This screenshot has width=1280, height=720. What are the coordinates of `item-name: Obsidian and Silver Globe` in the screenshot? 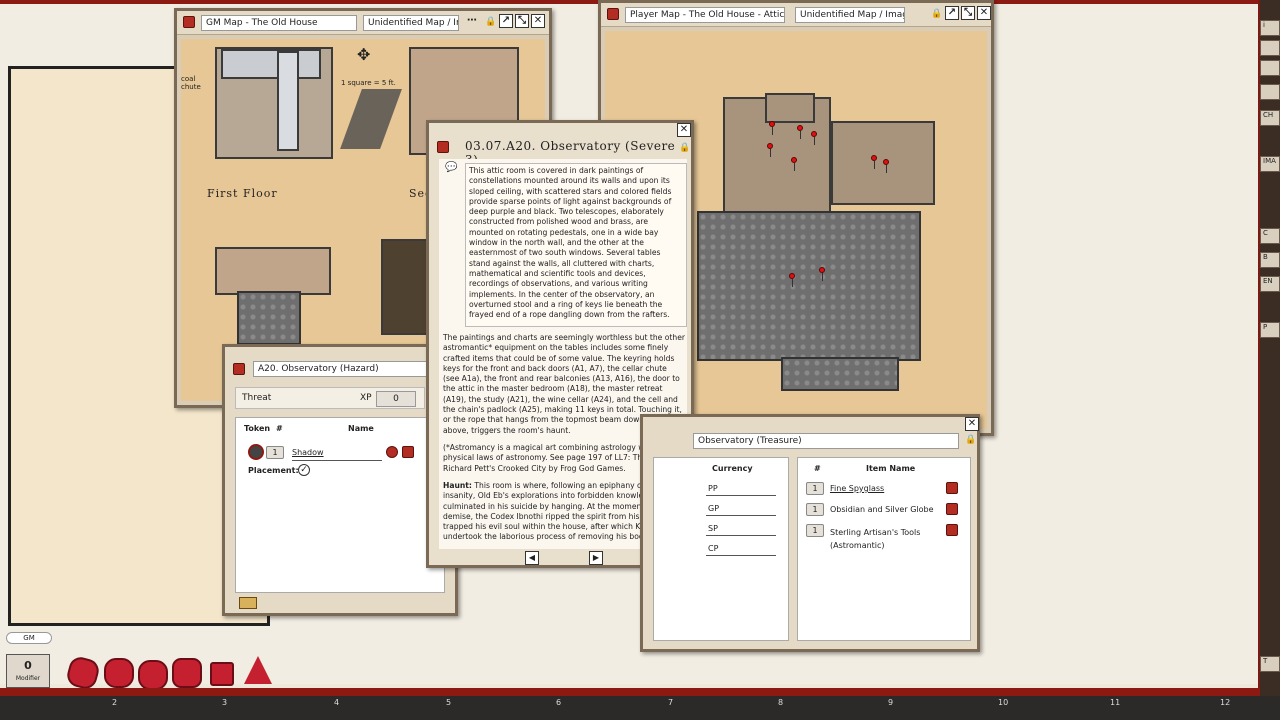 It's located at (882, 509).